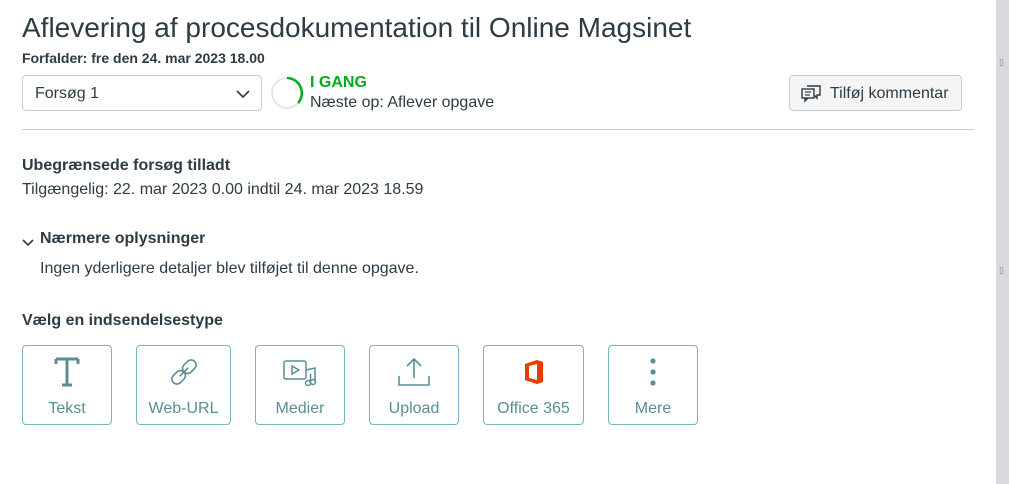 This screenshot has height=484, width=1009. I want to click on submission-type-label: Upload, so click(414, 408).